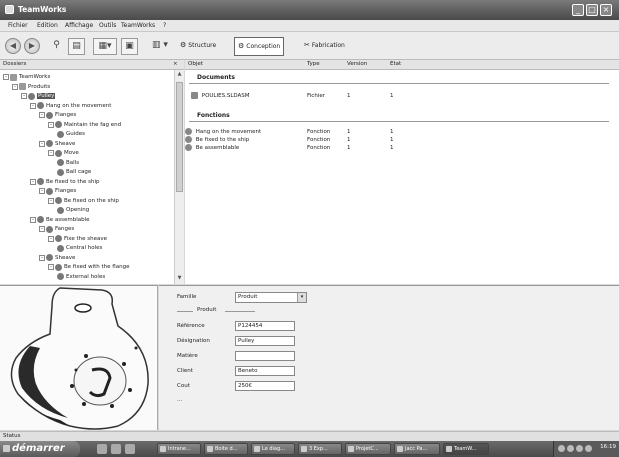 The width and height of the screenshot is (619, 457). What do you see at coordinates (187, 297) in the screenshot?
I see `famille-label: Famille` at bounding box center [187, 297].